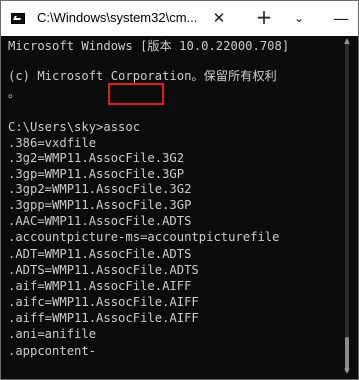 This screenshot has height=380, width=359. I want to click on title-bar: C:\Windows\system32\cm... ✕ + ⌄ —, so click(179, 18).